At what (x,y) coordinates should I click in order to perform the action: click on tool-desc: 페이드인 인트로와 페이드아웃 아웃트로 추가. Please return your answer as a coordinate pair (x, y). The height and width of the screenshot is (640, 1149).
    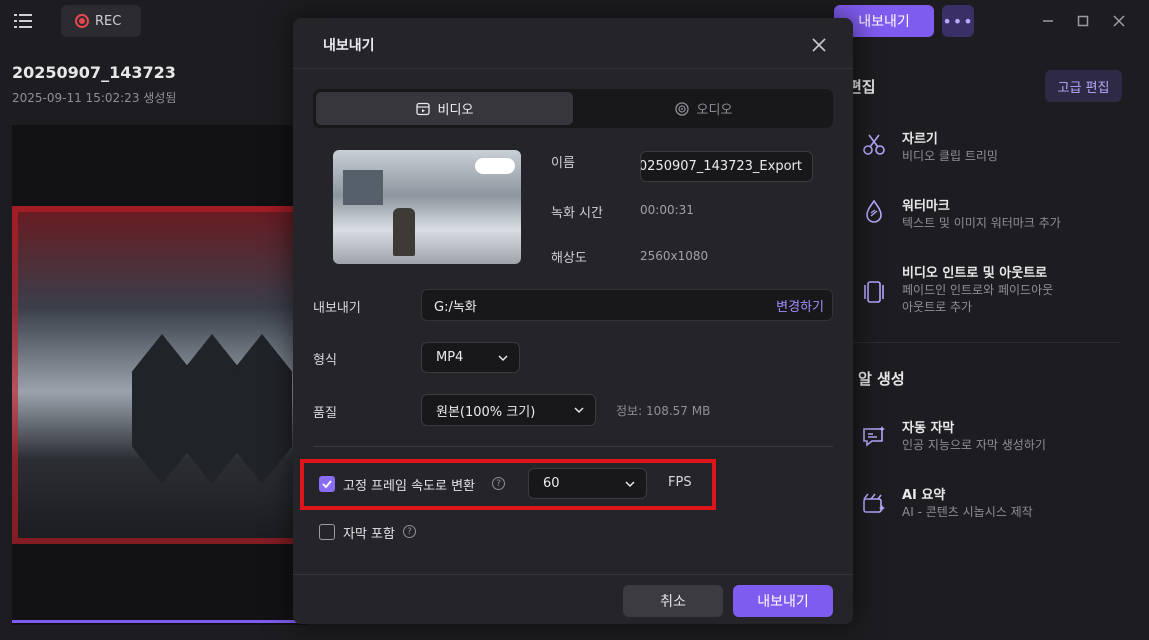
    Looking at the image, I should click on (978, 298).